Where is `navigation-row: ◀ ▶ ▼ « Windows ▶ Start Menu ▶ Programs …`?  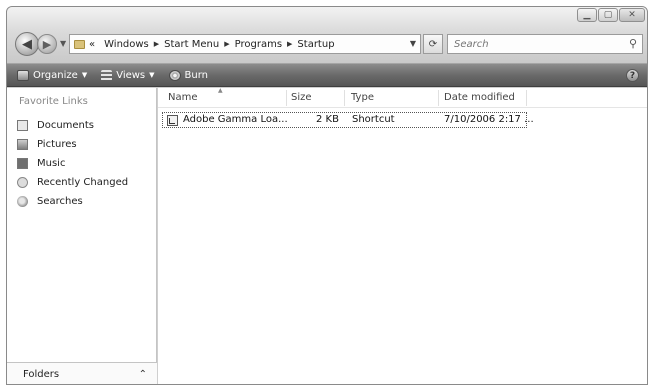 navigation-row: ◀ ▶ ▼ « Windows ▶ Start Menu ▶ Programs … is located at coordinates (328, 44).